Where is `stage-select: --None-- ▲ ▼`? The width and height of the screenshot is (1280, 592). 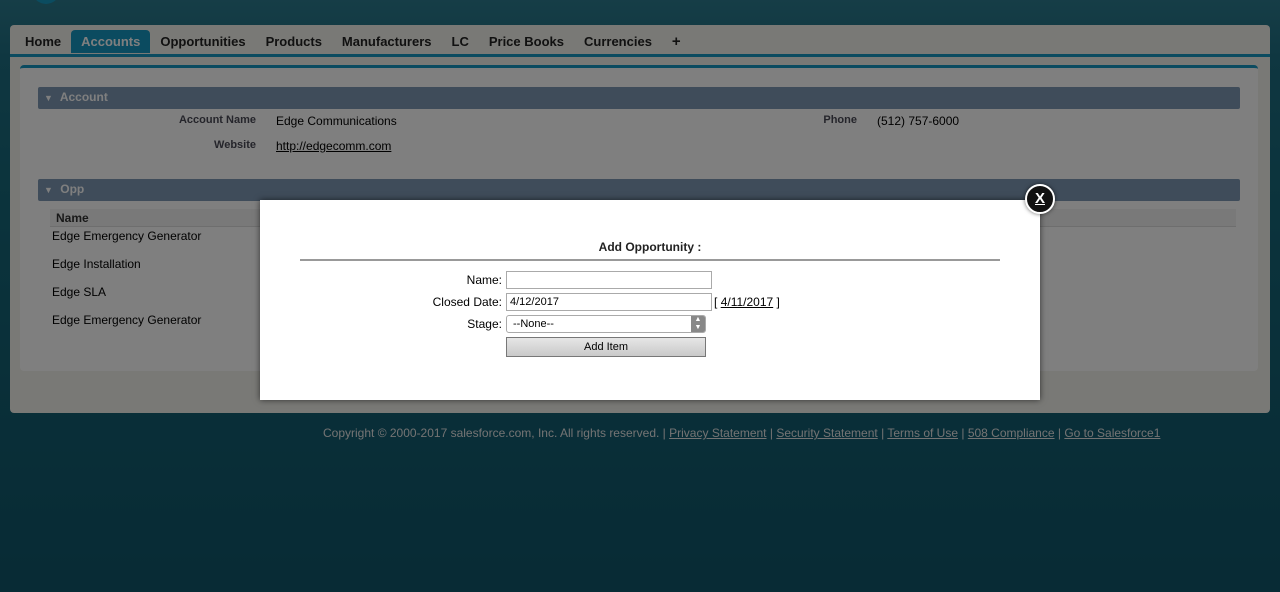
stage-select: --None-- ▲ ▼ is located at coordinates (606, 324).